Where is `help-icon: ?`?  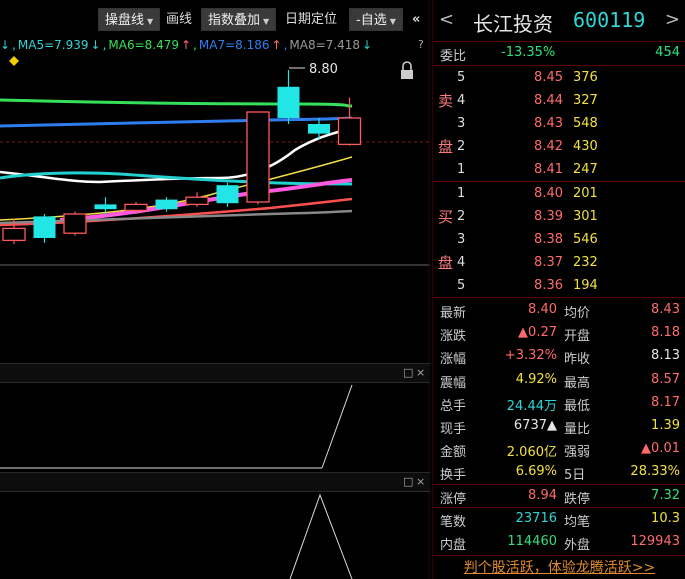 help-icon: ? is located at coordinates (421, 44).